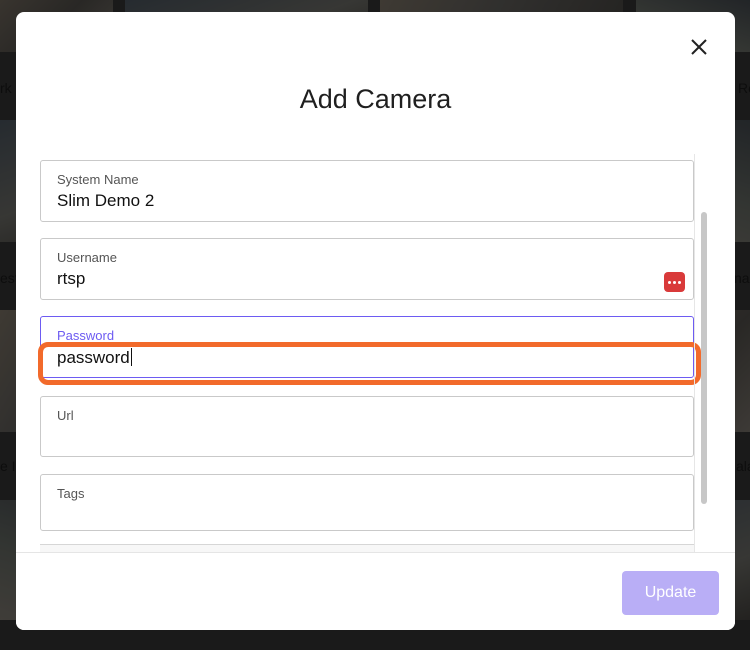 This screenshot has width=750, height=650. Describe the element at coordinates (670, 593) in the screenshot. I see `update-button: Update` at that location.